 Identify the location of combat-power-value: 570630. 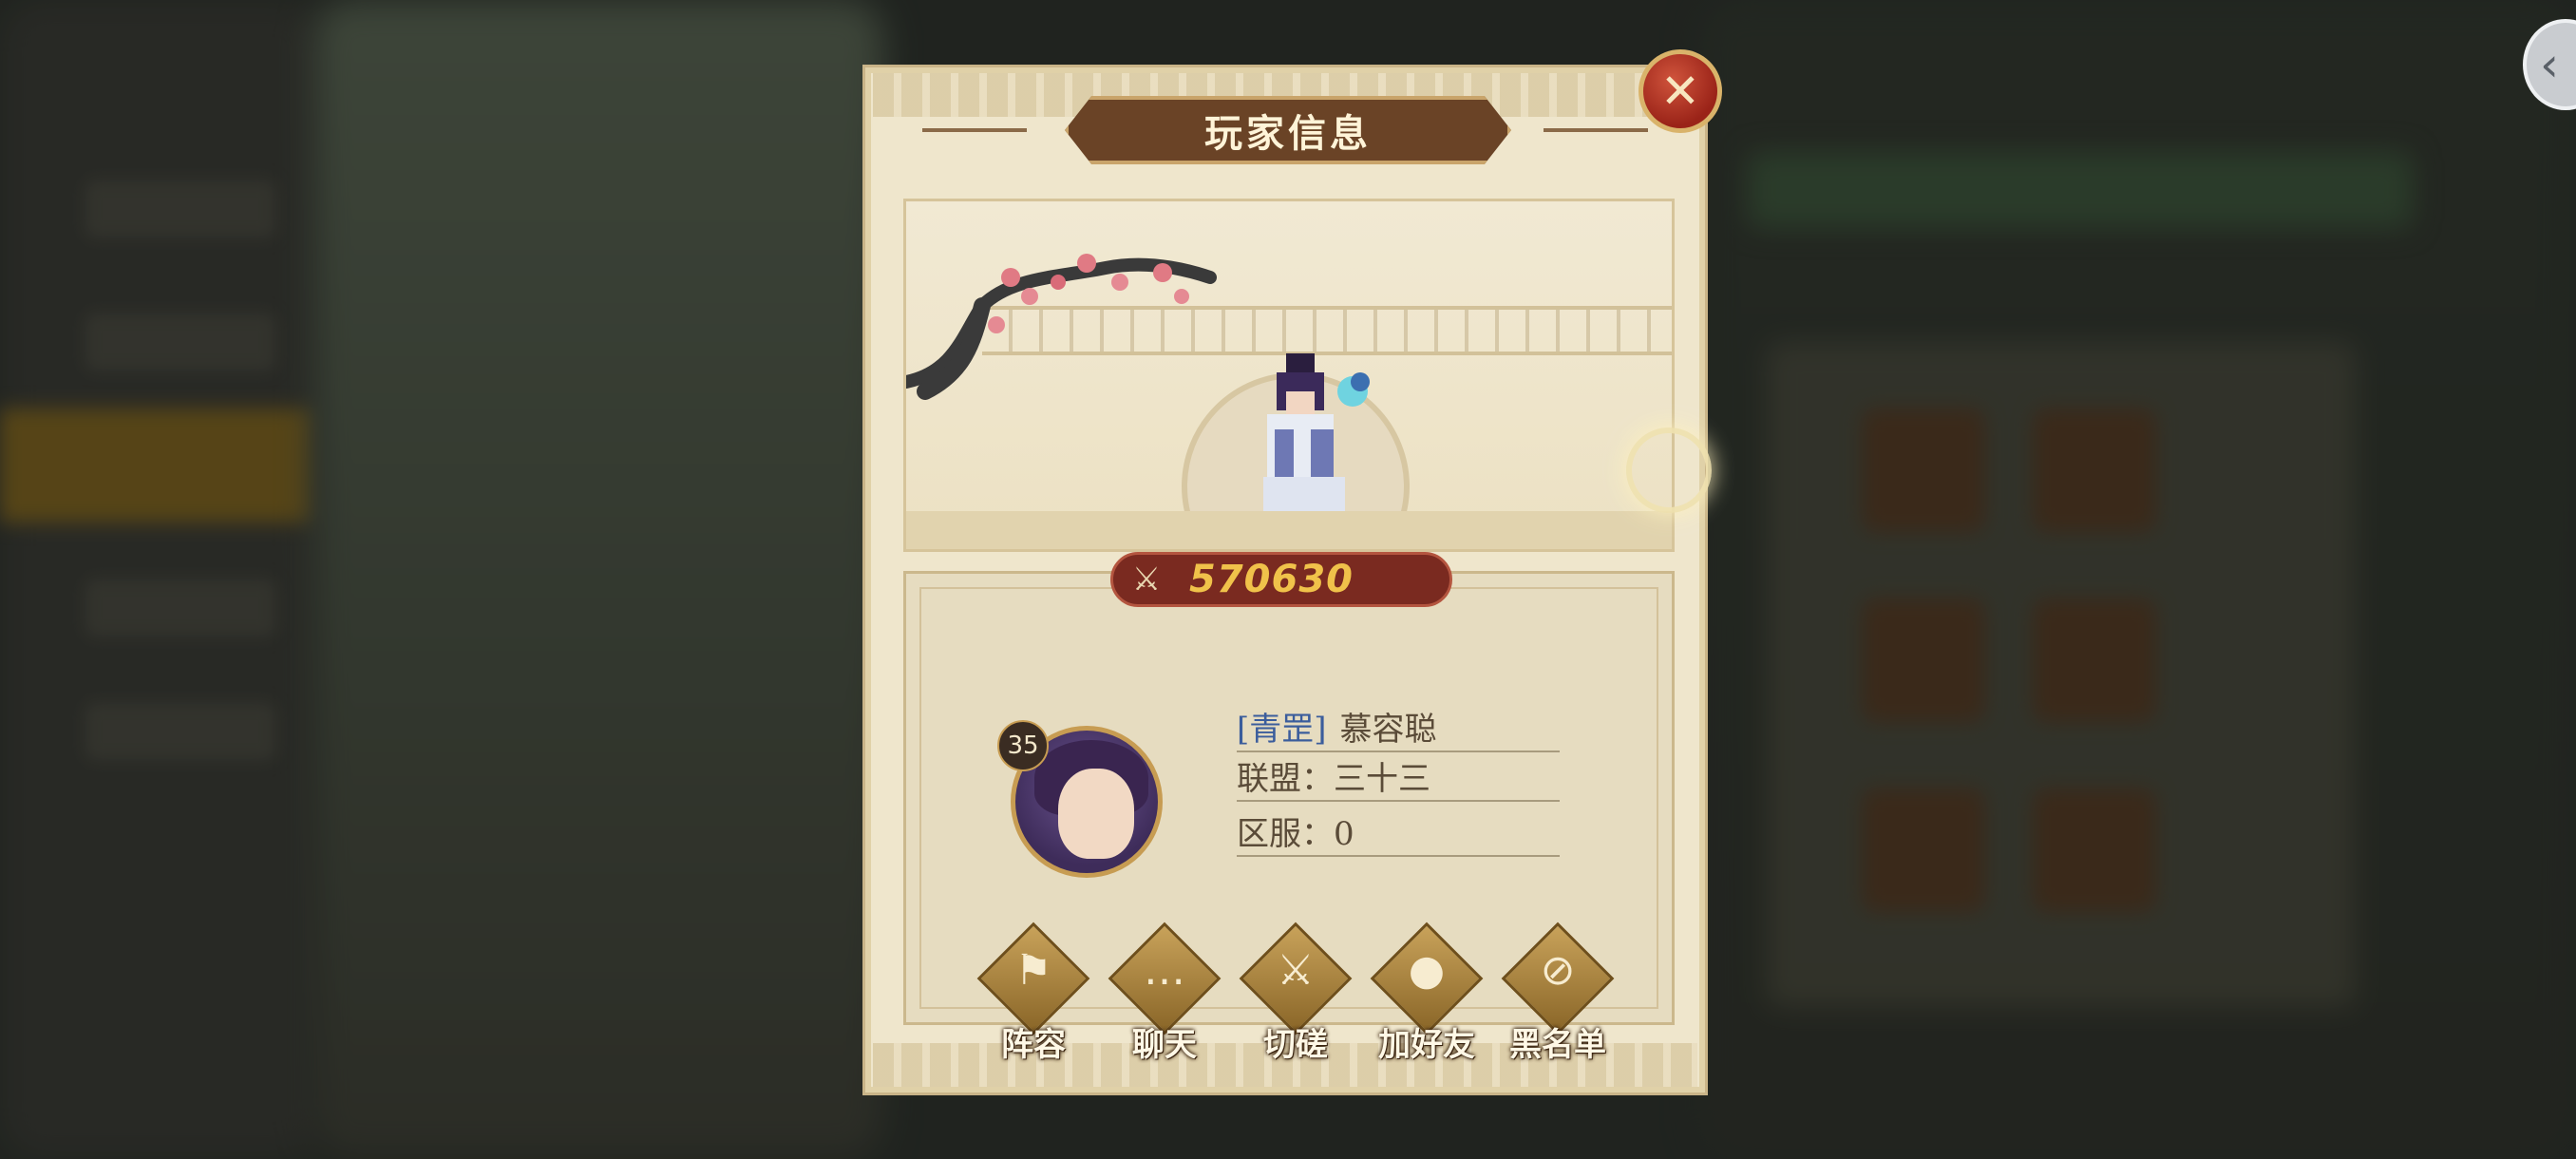
(1271, 579).